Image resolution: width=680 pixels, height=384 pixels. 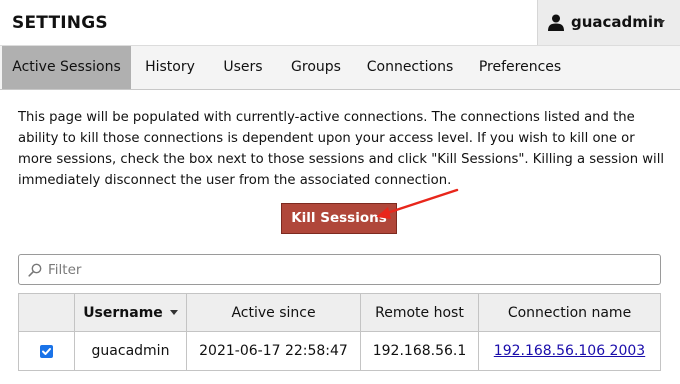 I want to click on search-icon, so click(x=35, y=270).